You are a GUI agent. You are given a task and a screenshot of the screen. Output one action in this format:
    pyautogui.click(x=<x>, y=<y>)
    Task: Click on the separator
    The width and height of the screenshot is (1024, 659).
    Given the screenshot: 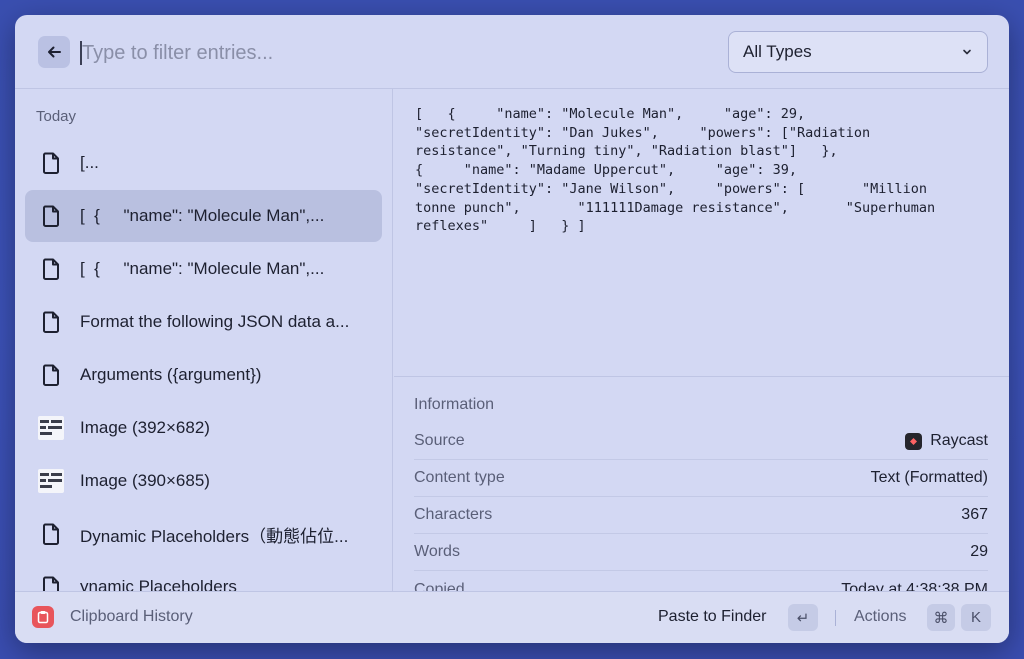 What is the action you would take?
    pyautogui.click(x=835, y=618)
    